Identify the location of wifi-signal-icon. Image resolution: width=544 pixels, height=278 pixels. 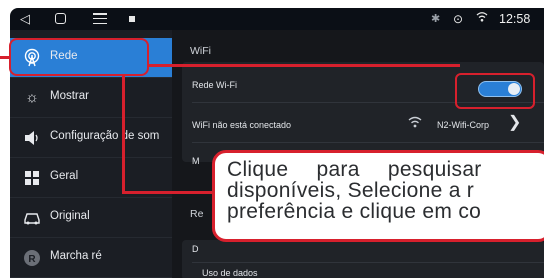
(415, 123).